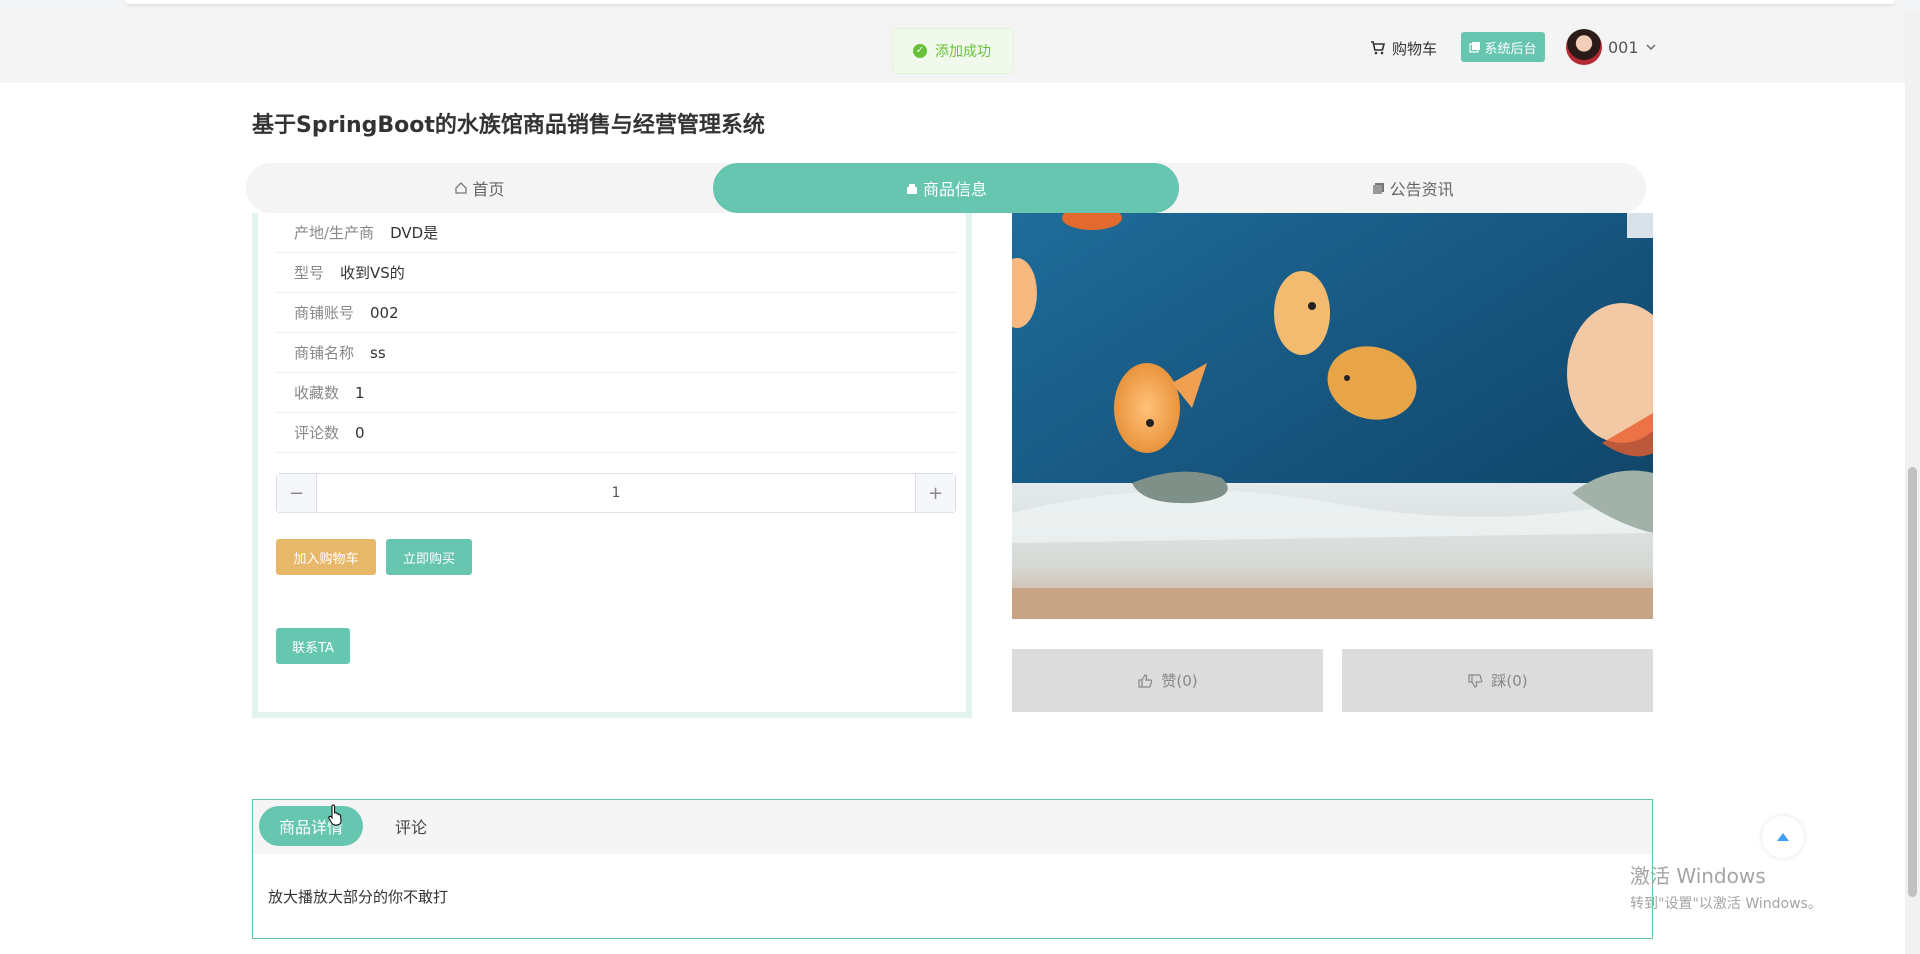  I want to click on info-value: 1, so click(360, 392).